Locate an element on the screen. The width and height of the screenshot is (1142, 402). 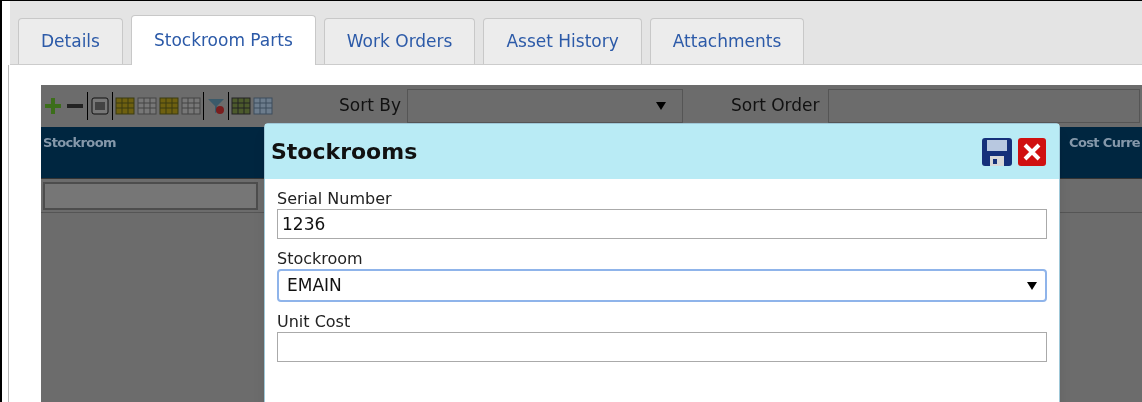
save-icon is located at coordinates (997, 151).